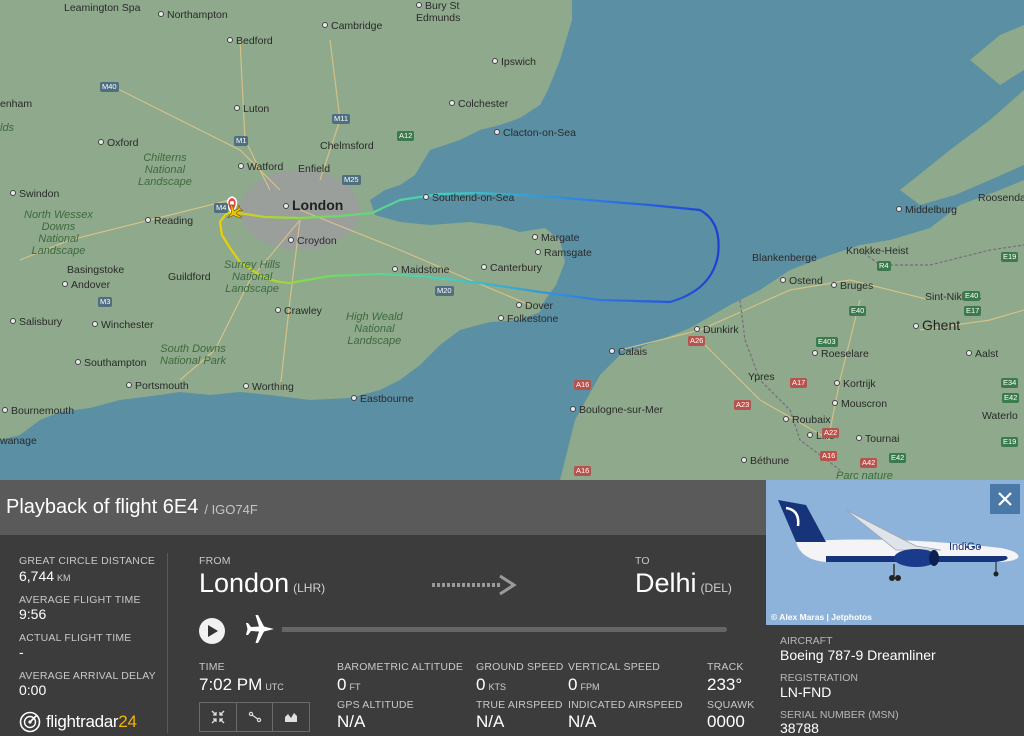  I want to click on play-icon, so click(213, 631).